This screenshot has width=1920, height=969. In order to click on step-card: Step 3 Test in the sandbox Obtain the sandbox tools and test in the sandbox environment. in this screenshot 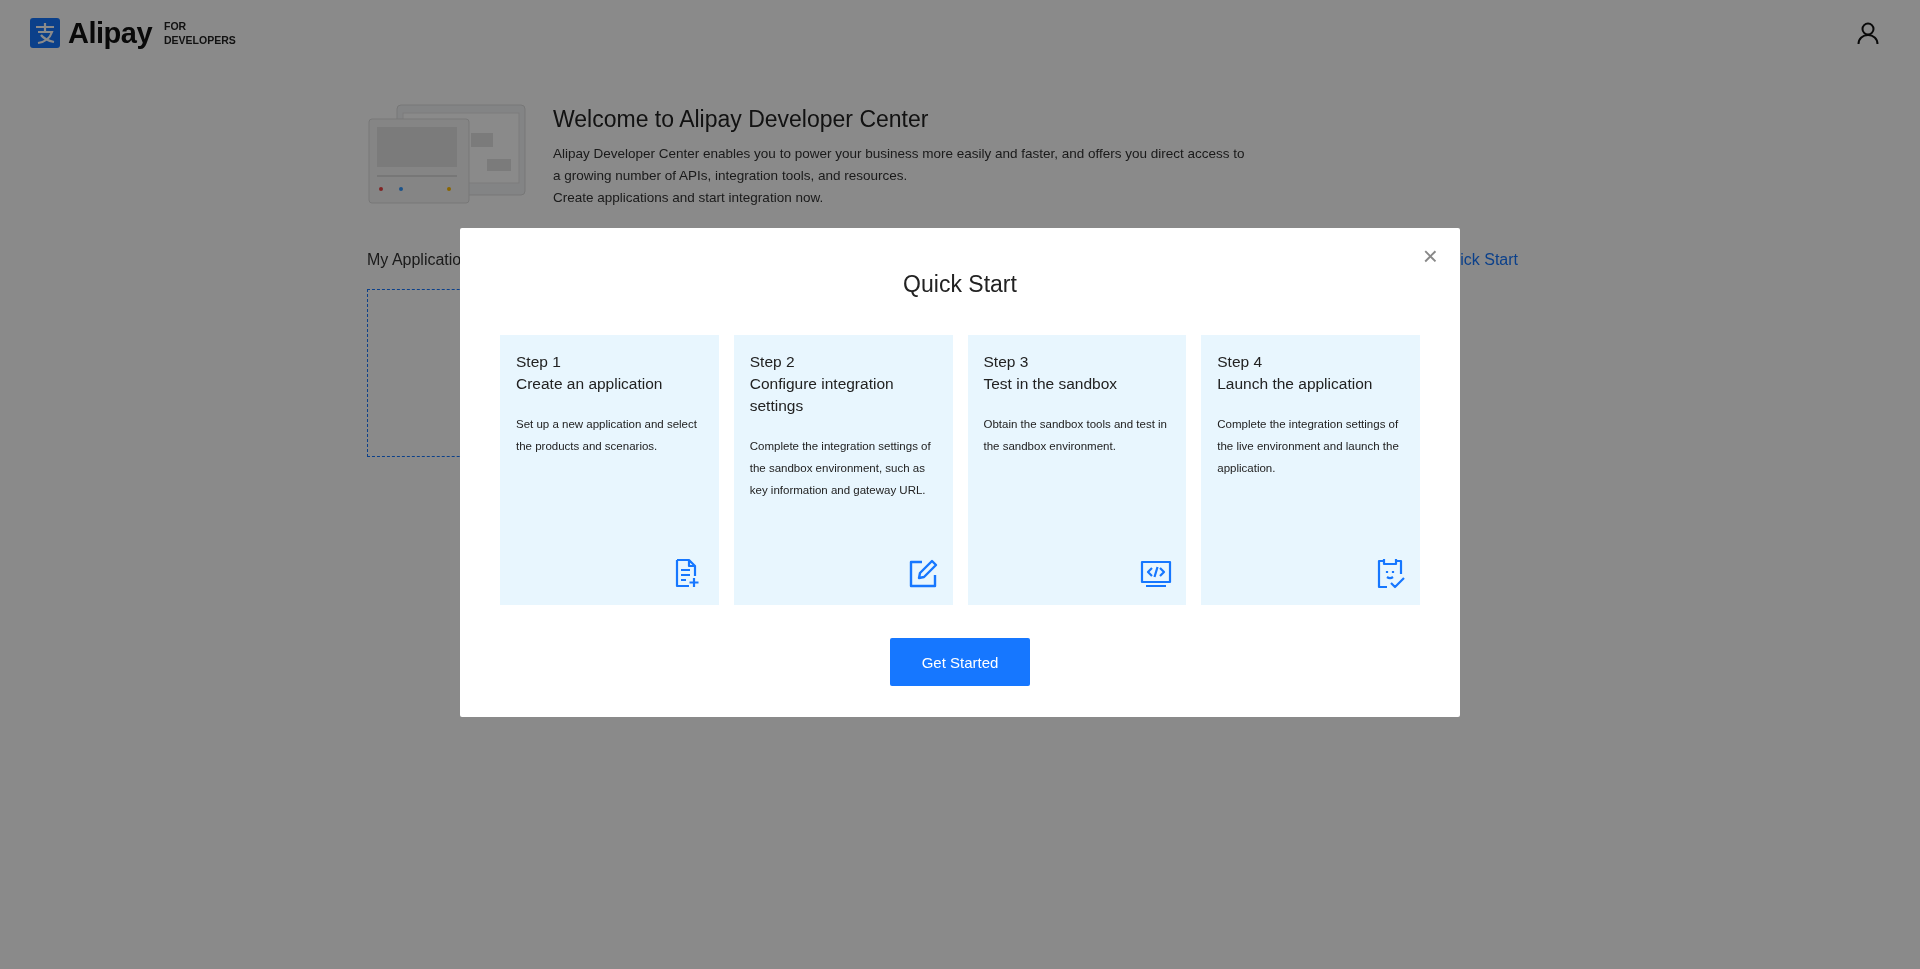, I will do `click(1077, 470)`.